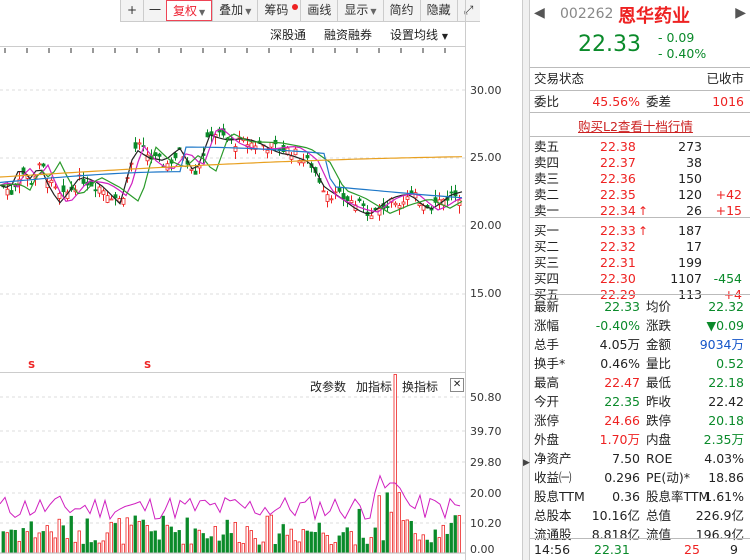  What do you see at coordinates (724, 458) in the screenshot?
I see `stat-value: 4.03%` at bounding box center [724, 458].